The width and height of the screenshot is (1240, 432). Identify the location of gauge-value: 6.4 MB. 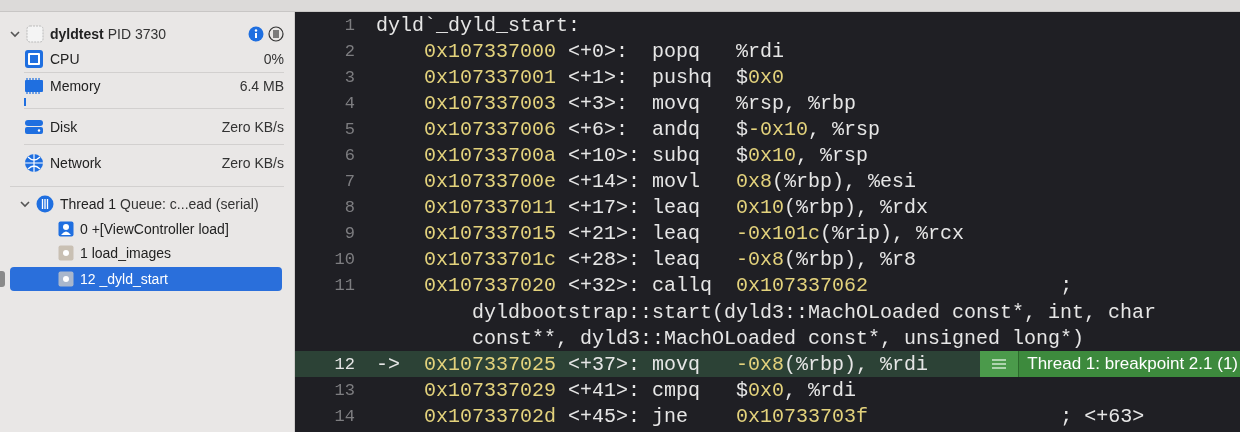
(261, 85).